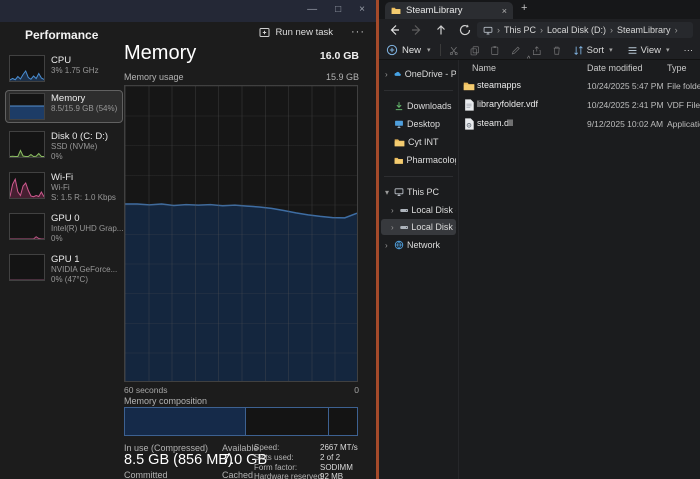  What do you see at coordinates (64, 269) in the screenshot?
I see `perf-card-gpu1: GPU 1 NVIDIA GeForce... 0% (47°C)` at bounding box center [64, 269].